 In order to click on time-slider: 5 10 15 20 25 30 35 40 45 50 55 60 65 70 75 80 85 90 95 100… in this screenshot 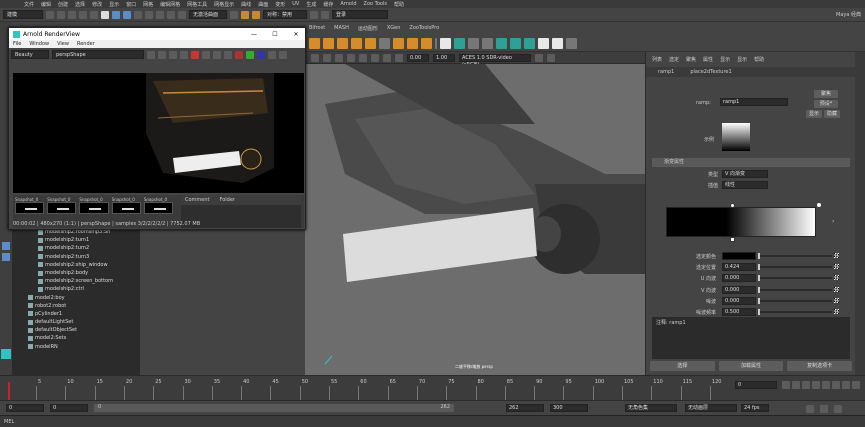, I will do `click(432, 387)`.